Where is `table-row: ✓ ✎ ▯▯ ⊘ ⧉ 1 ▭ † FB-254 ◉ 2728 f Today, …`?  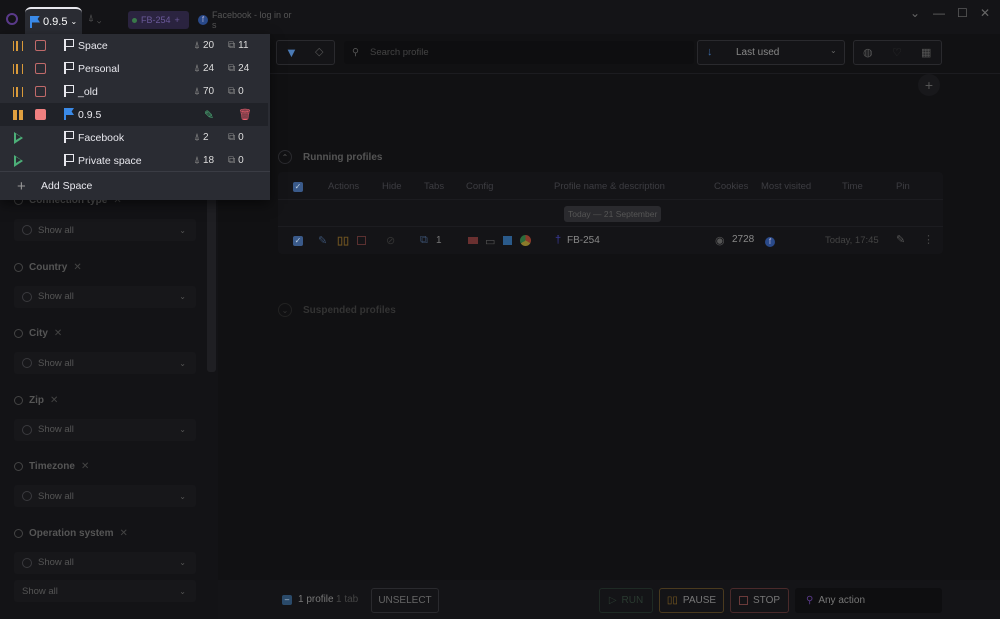 table-row: ✓ ✎ ▯▯ ⊘ ⧉ 1 ▭ † FB-254 ◉ 2728 f Today, … is located at coordinates (610, 240).